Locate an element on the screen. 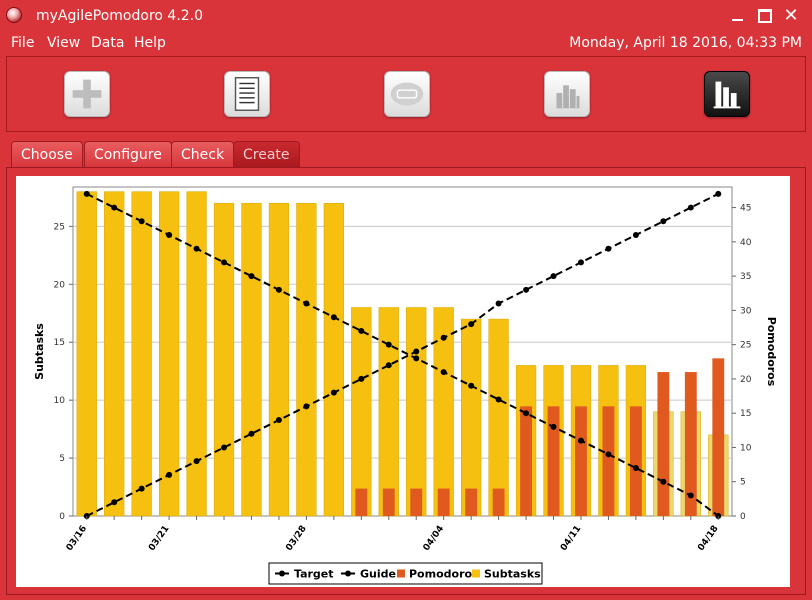 Image resolution: width=812 pixels, height=600 pixels. report-button is located at coordinates (247, 94).